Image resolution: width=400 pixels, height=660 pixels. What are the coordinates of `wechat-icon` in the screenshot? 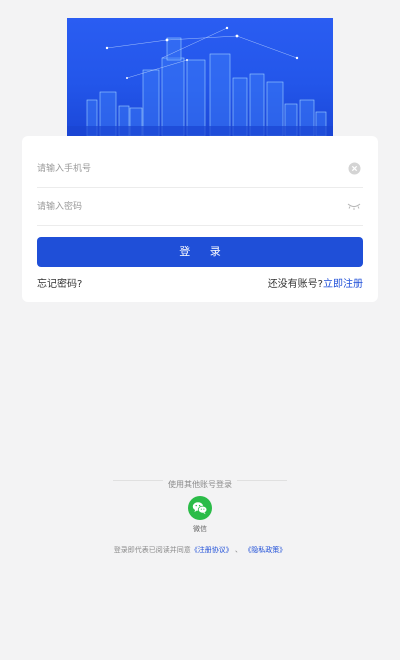 It's located at (200, 508).